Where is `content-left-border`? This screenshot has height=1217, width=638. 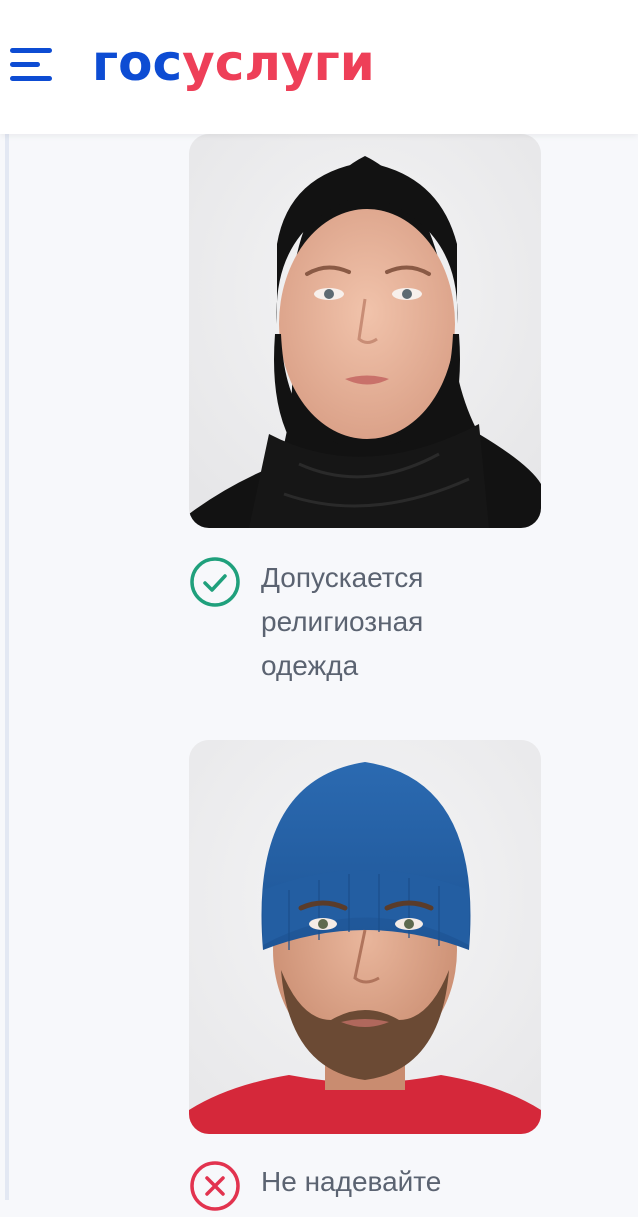 content-left-border is located at coordinates (7, 667).